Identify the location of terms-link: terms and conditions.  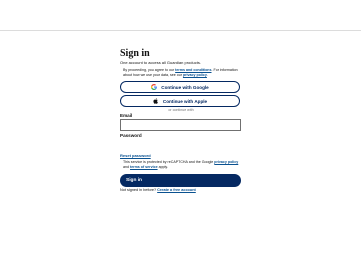
(193, 70).